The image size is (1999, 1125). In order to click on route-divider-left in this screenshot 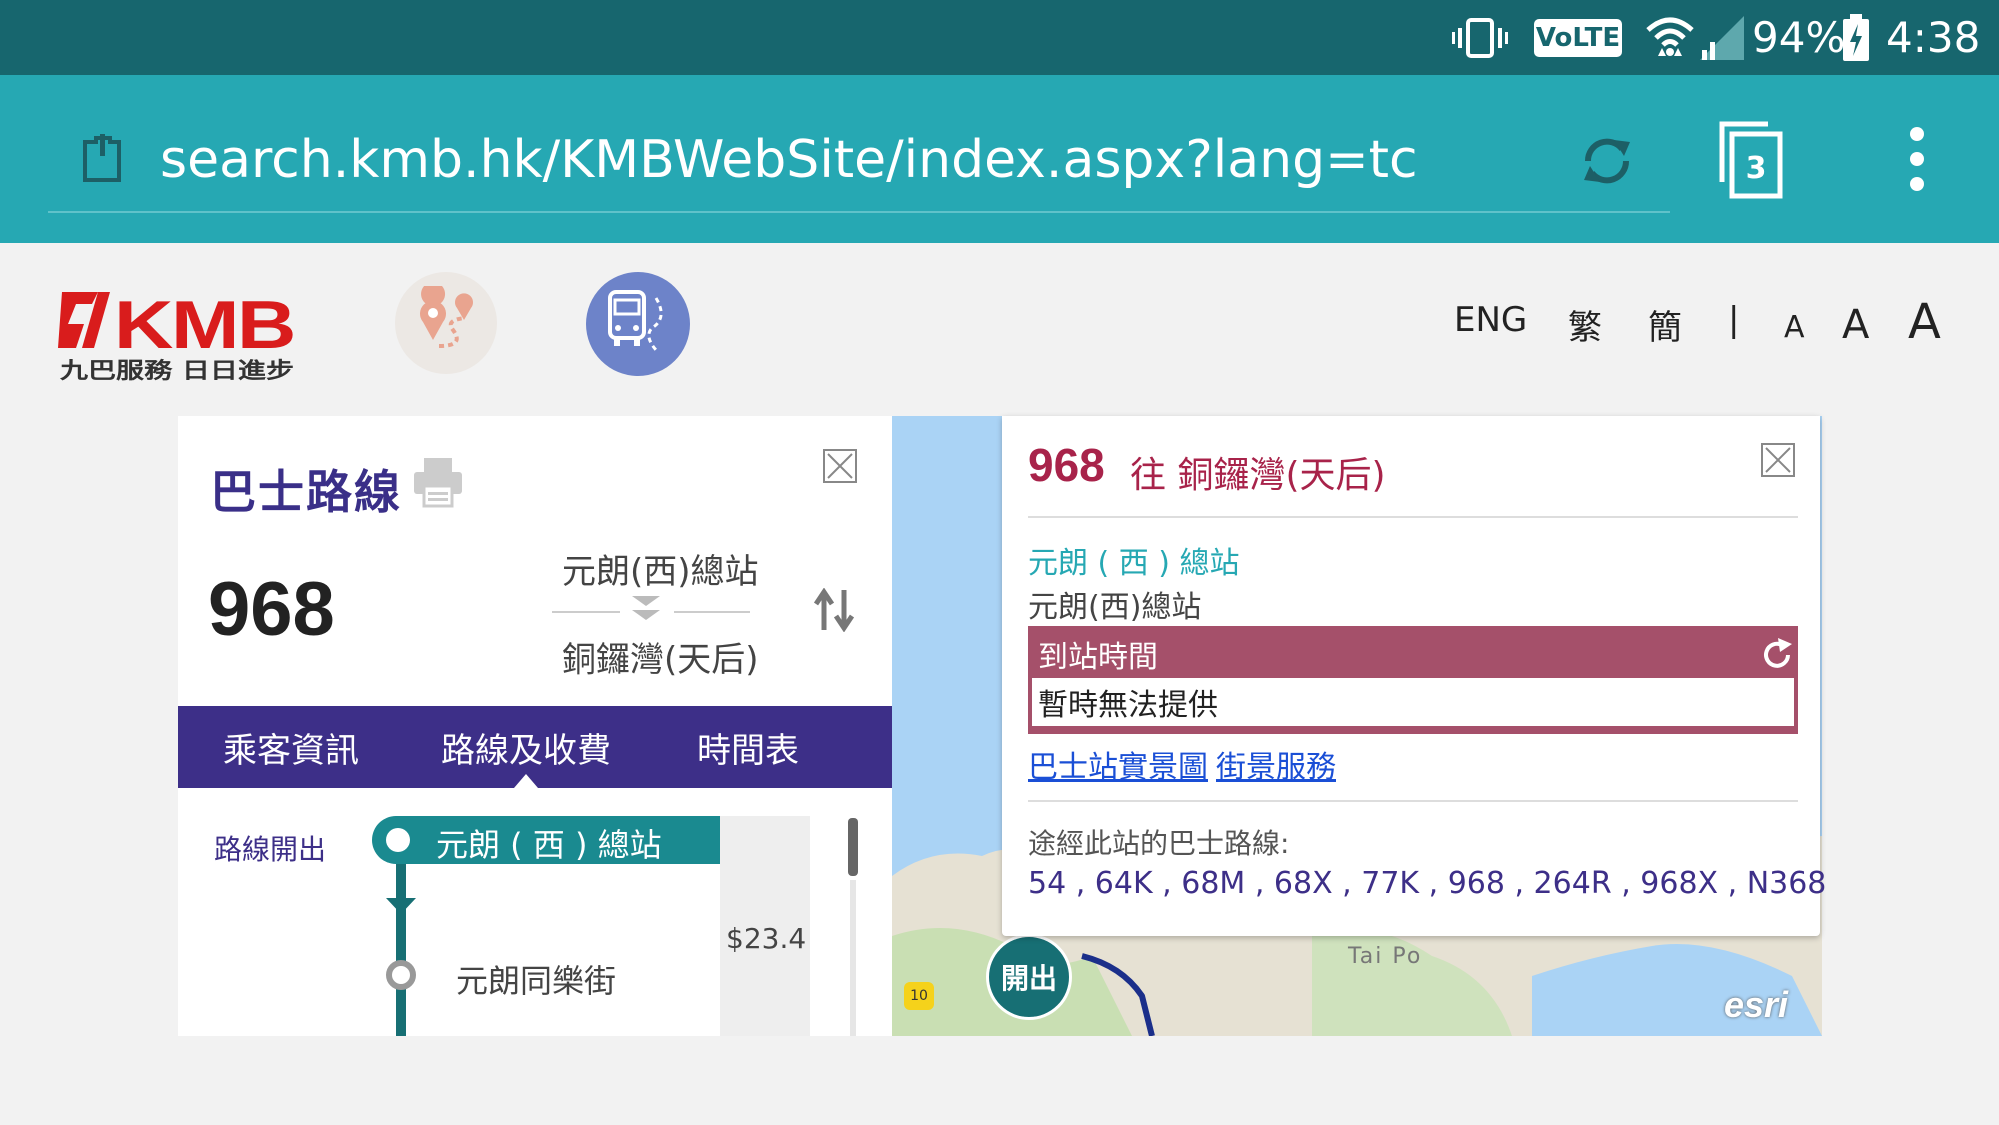, I will do `click(586, 612)`.